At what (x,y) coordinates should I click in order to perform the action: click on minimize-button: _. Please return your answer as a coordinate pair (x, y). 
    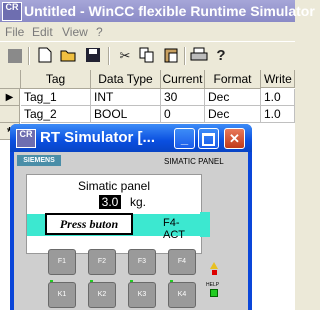
    Looking at the image, I should click on (184, 138).